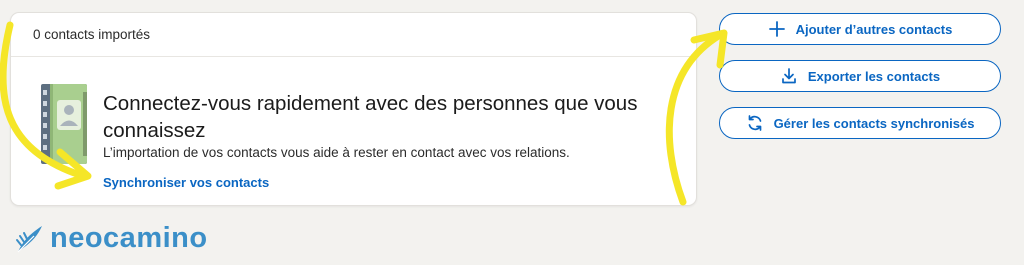 This screenshot has height=265, width=1024. I want to click on feather-icon, so click(29, 238).